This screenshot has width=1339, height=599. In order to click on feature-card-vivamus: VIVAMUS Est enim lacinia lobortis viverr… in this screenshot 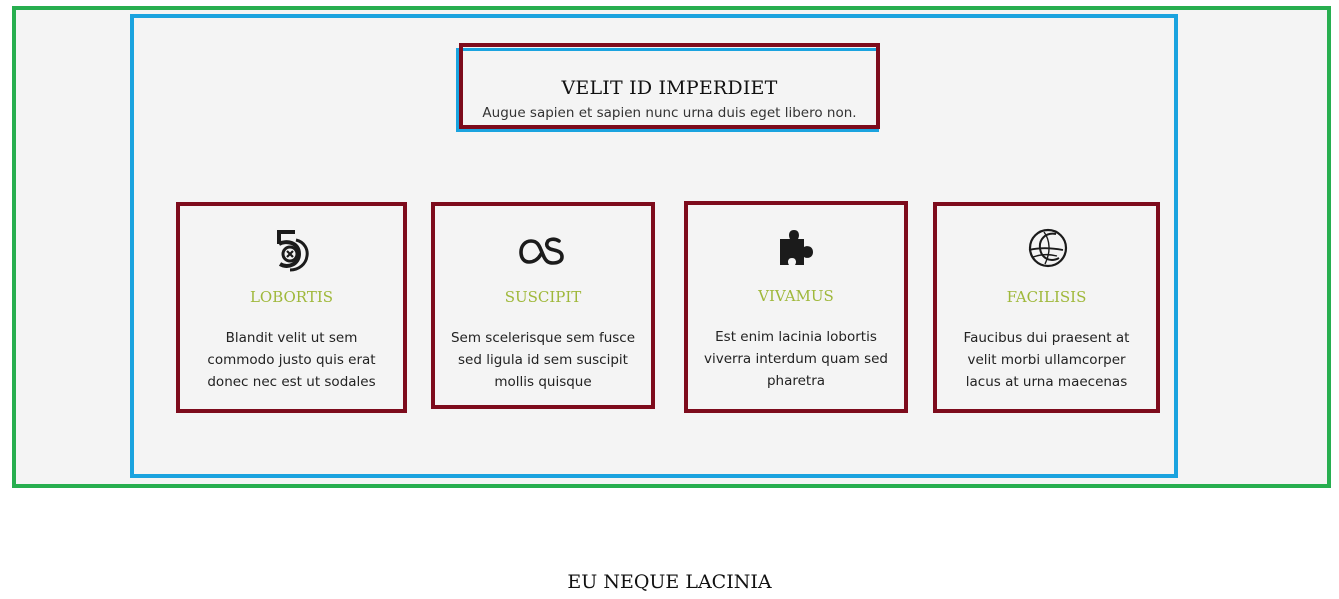, I will do `click(796, 307)`.